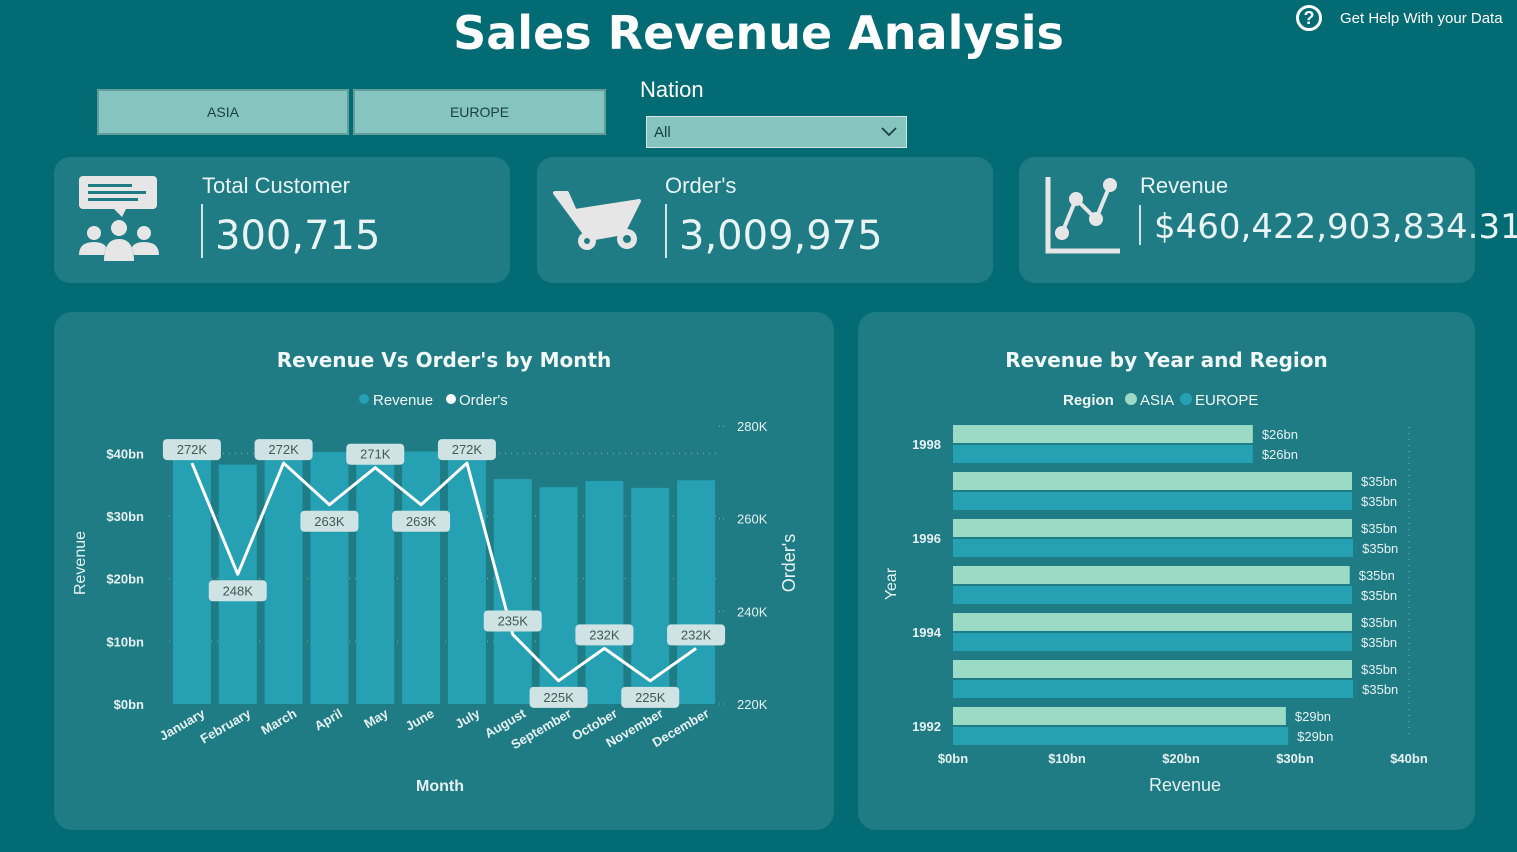  I want to click on y2-axis-title: Order's, so click(789, 563).